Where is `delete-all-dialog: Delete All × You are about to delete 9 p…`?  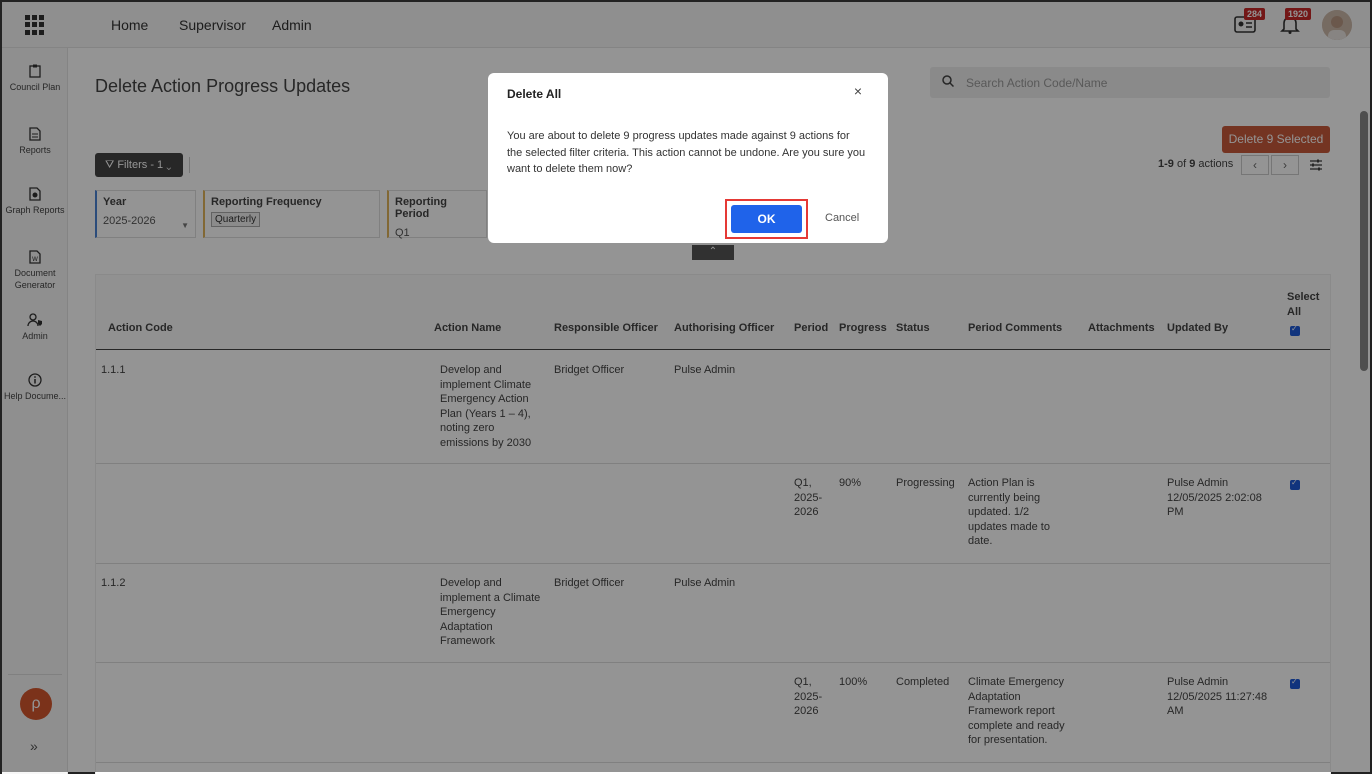
delete-all-dialog: Delete All × You are about to delete 9 p… is located at coordinates (688, 158).